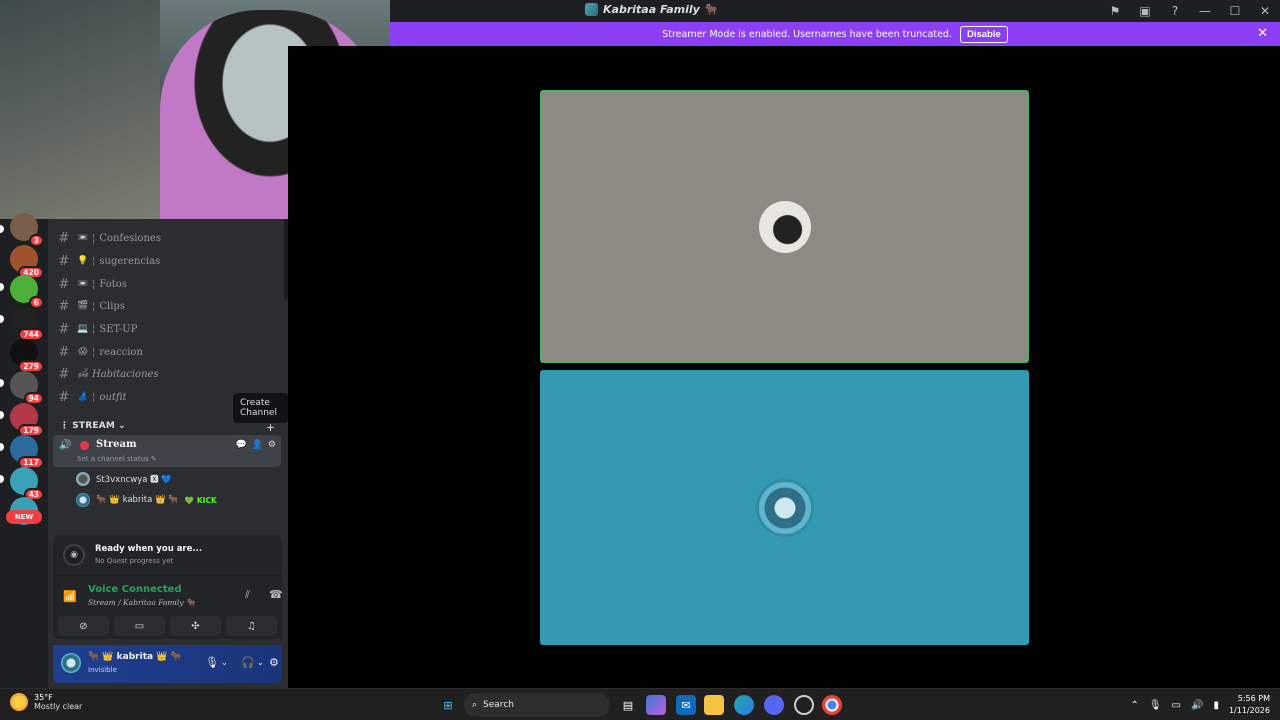 This screenshot has height=720, width=1280. What do you see at coordinates (141, 602) in the screenshot?
I see `voice-location: Stream / Kabritaa Family 🐂` at bounding box center [141, 602].